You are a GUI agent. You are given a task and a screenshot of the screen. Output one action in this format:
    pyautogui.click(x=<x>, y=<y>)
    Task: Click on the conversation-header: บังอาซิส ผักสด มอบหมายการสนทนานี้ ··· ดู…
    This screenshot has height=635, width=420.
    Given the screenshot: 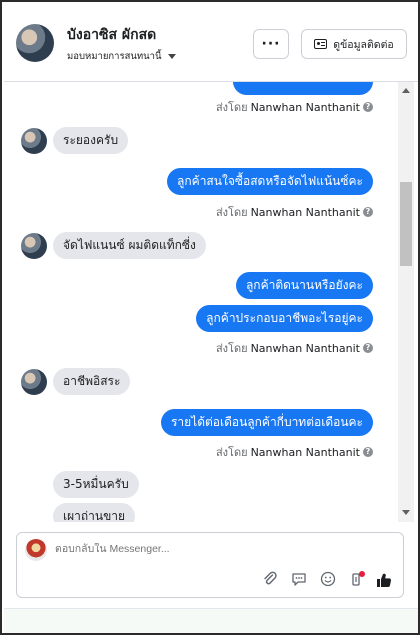 What is the action you would take?
    pyautogui.click(x=211, y=43)
    